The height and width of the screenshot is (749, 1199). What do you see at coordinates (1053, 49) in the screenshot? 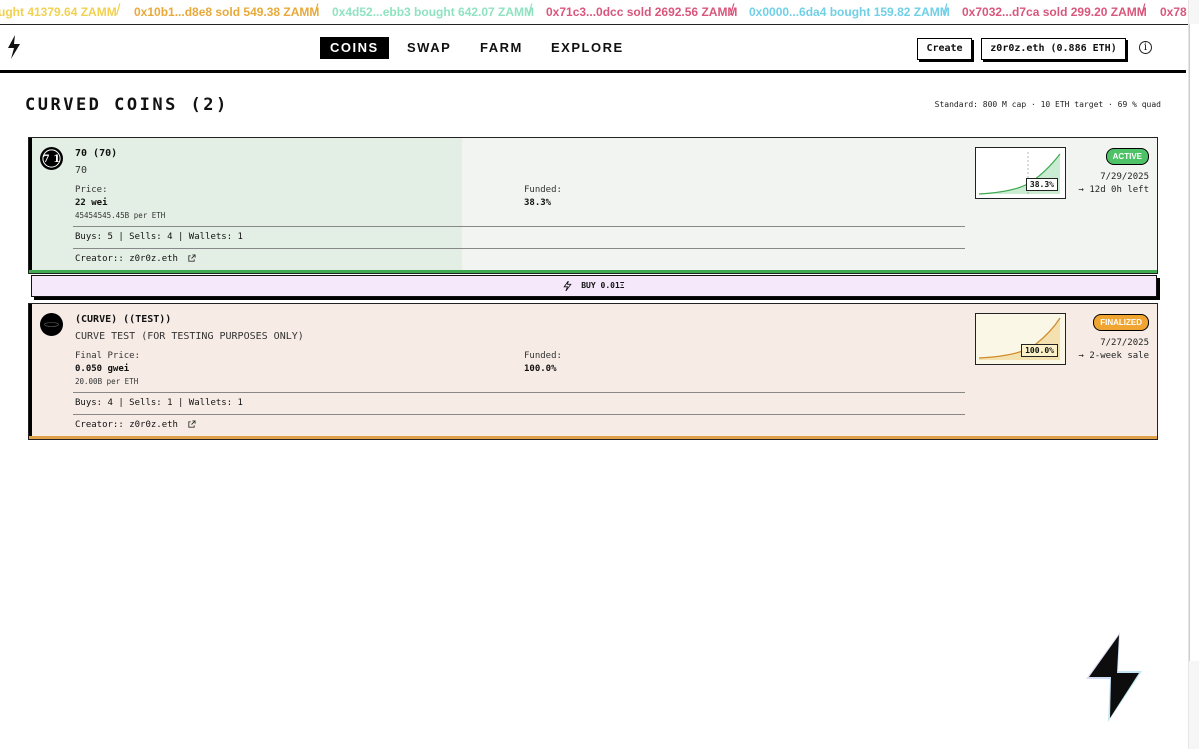
I see `account-button: z0r0z.eth (0.886 ETH)` at bounding box center [1053, 49].